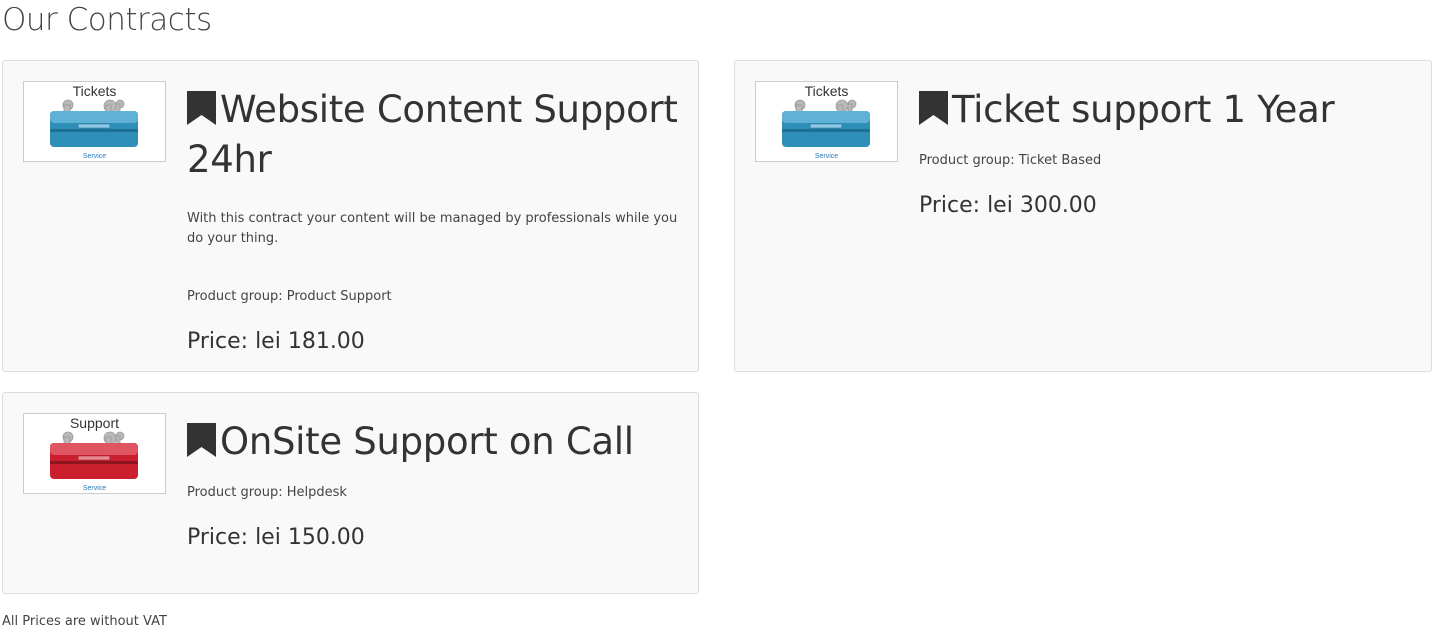  I want to click on product-price: Price: lei 150.00, so click(276, 537).